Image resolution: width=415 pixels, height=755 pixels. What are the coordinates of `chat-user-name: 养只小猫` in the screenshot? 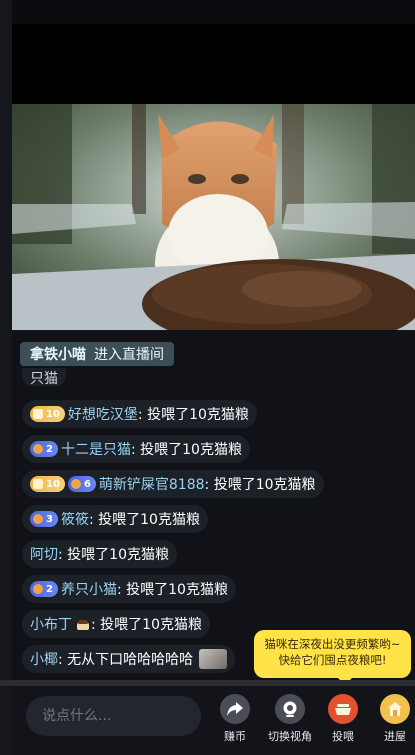 It's located at (89, 589).